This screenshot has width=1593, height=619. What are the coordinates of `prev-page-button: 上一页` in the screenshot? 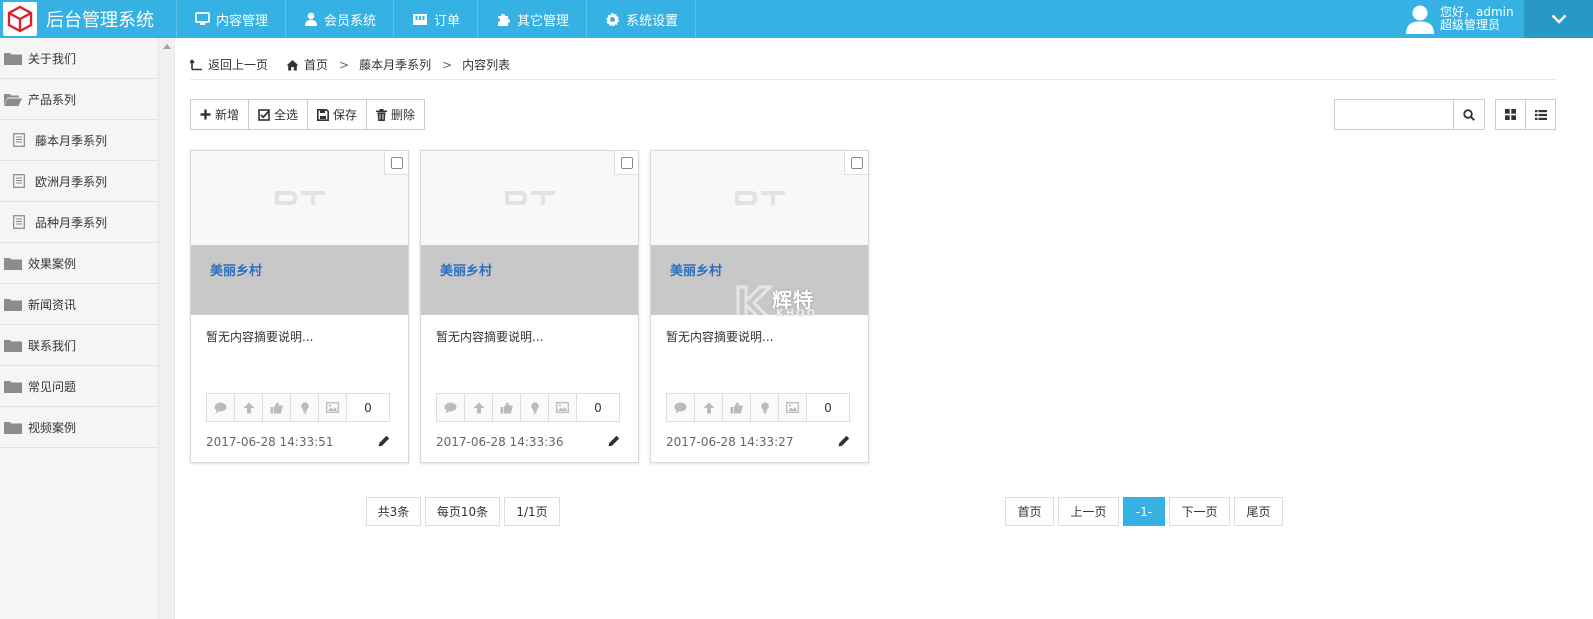 It's located at (1088, 511).